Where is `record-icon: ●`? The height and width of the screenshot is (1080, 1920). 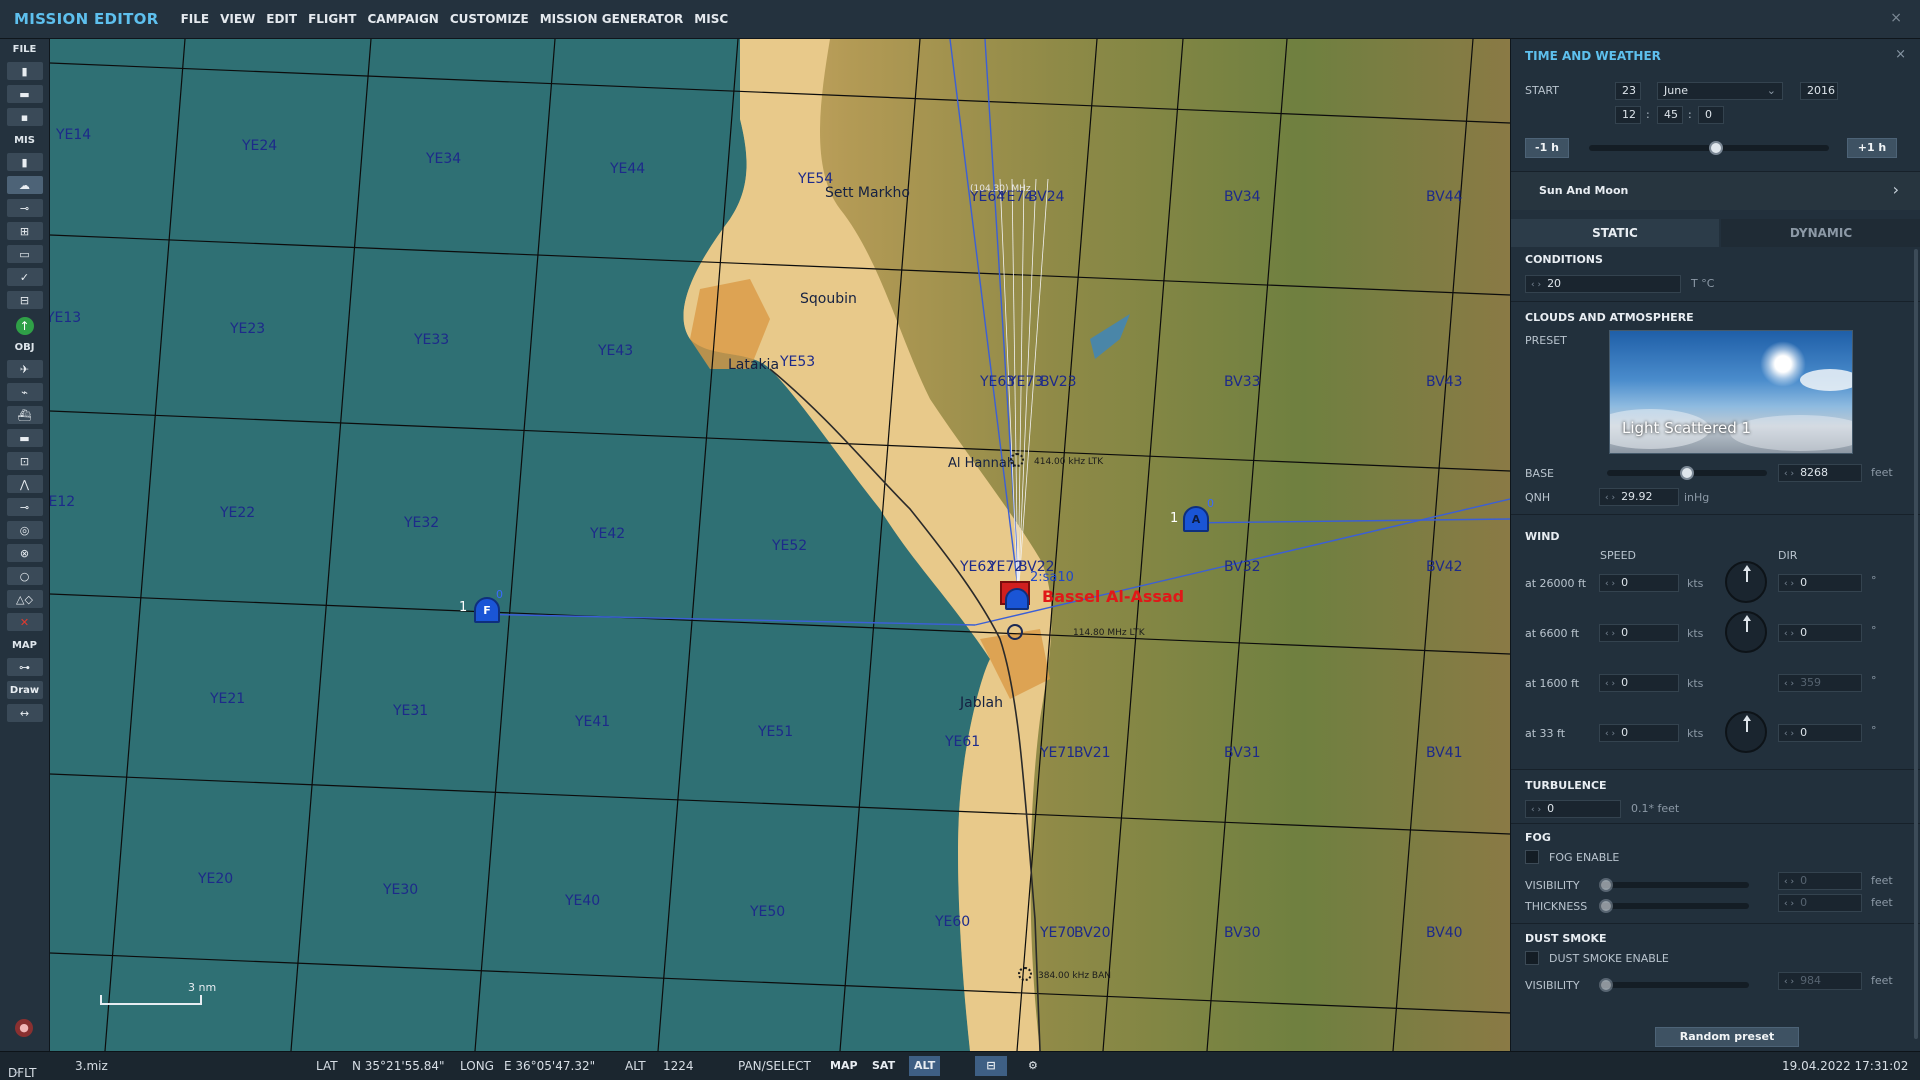 record-icon: ● is located at coordinates (24, 1028).